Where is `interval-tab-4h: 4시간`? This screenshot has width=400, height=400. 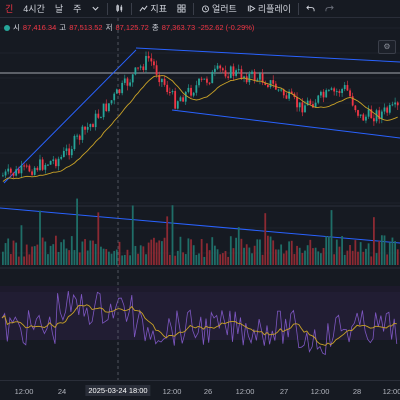 interval-tab-4h: 4시간 is located at coordinates (34, 9).